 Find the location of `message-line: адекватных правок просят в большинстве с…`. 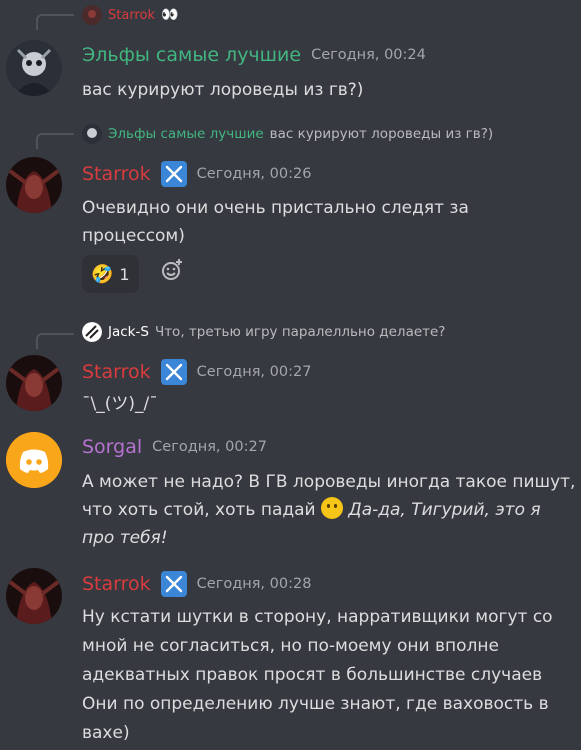

message-line: адекватных правок просят в большинстве с… is located at coordinates (312, 675).